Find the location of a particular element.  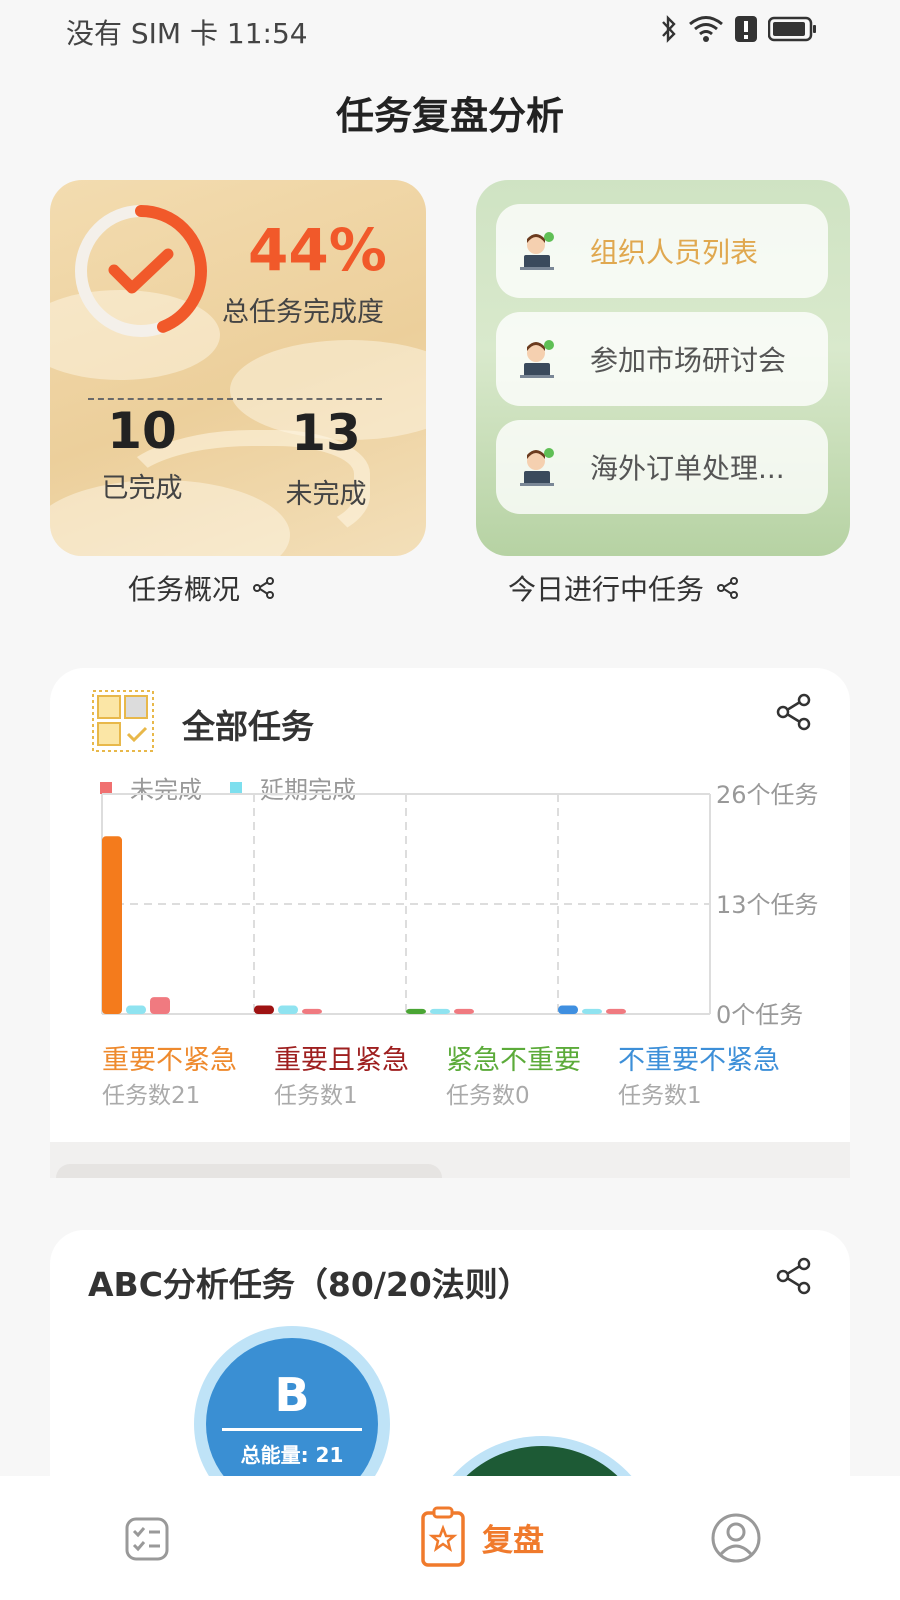

dashed-divider is located at coordinates (235, 399).